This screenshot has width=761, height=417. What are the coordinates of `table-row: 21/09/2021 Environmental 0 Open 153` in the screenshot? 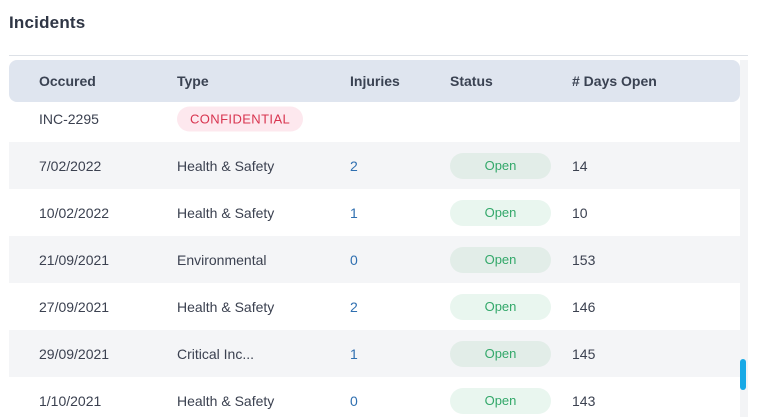 It's located at (374, 259).